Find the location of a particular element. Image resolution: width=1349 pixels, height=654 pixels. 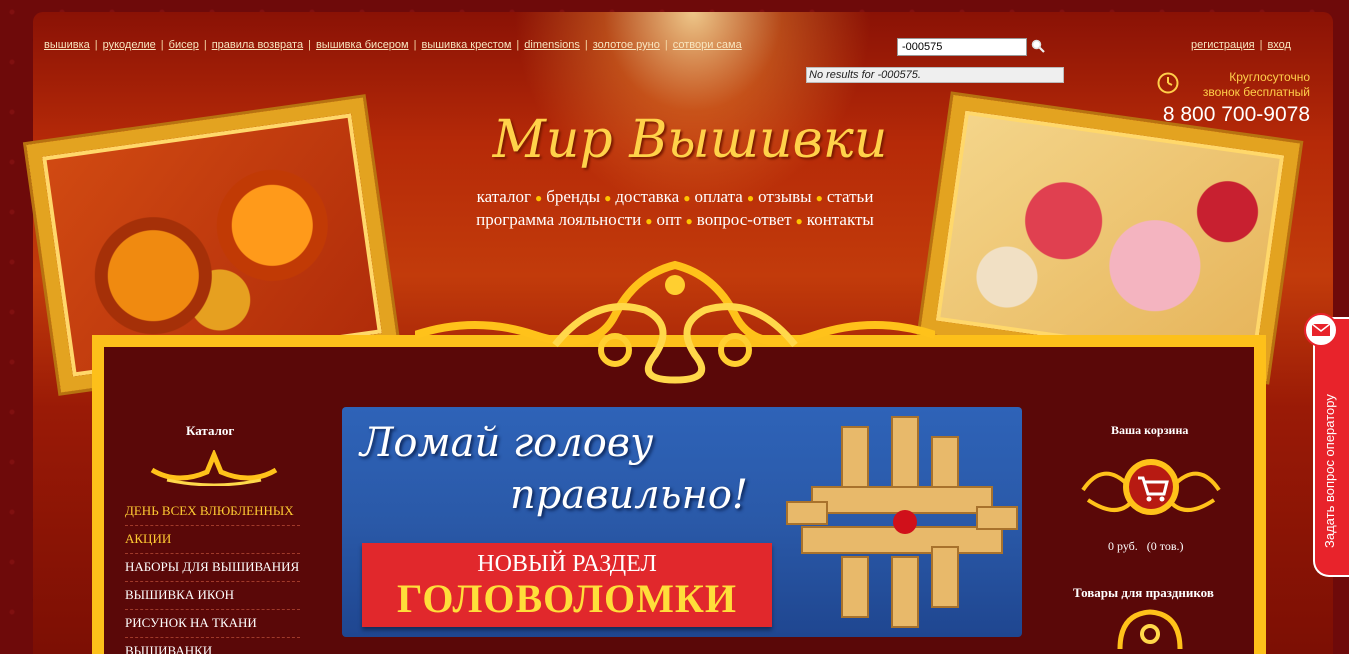

cart-summary: 0 руб. (0 тов.) is located at coordinates (1146, 546).